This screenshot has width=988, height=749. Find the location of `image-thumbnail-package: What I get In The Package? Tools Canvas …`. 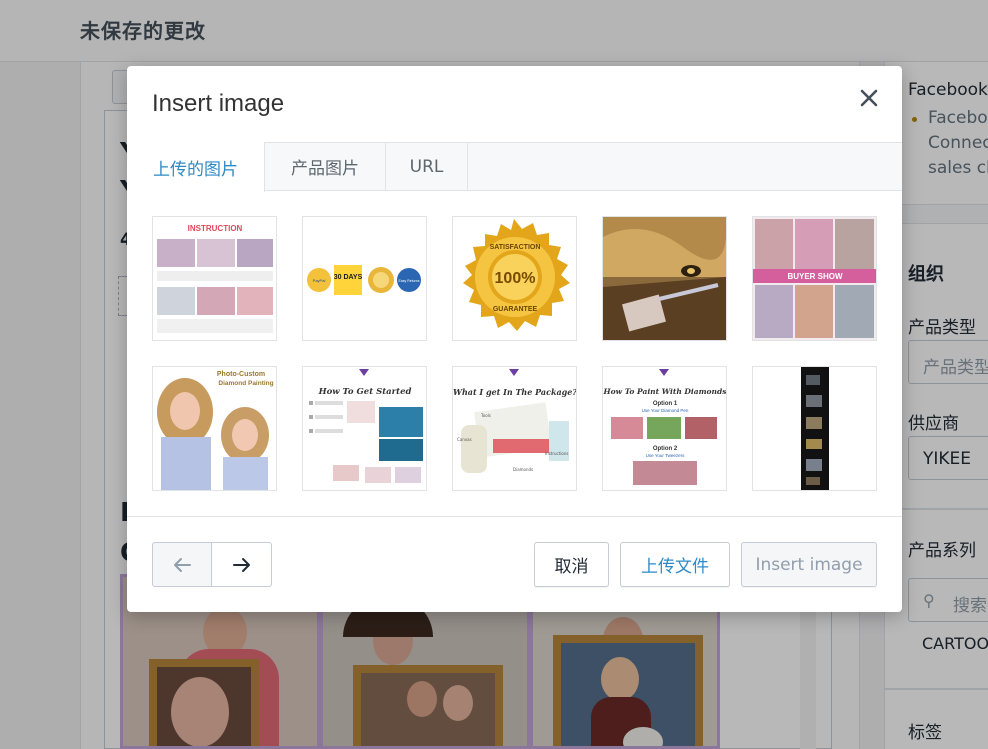

image-thumbnail-package: What I get In The Package? Tools Canvas … is located at coordinates (514, 428).